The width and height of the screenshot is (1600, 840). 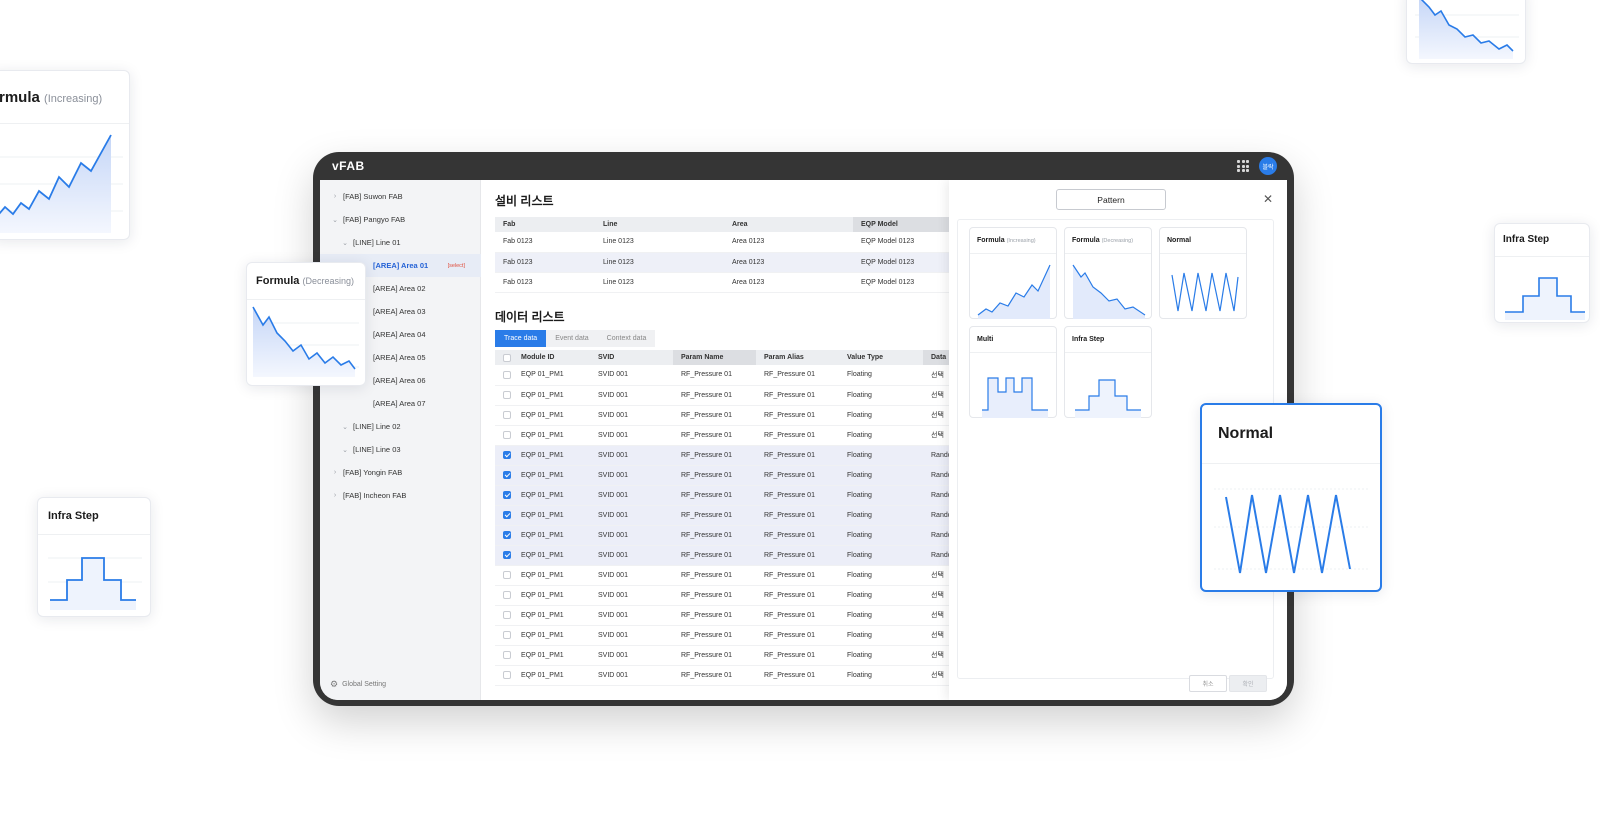 I want to click on sidebar-item: [AREA] Area 07, so click(x=400, y=403).